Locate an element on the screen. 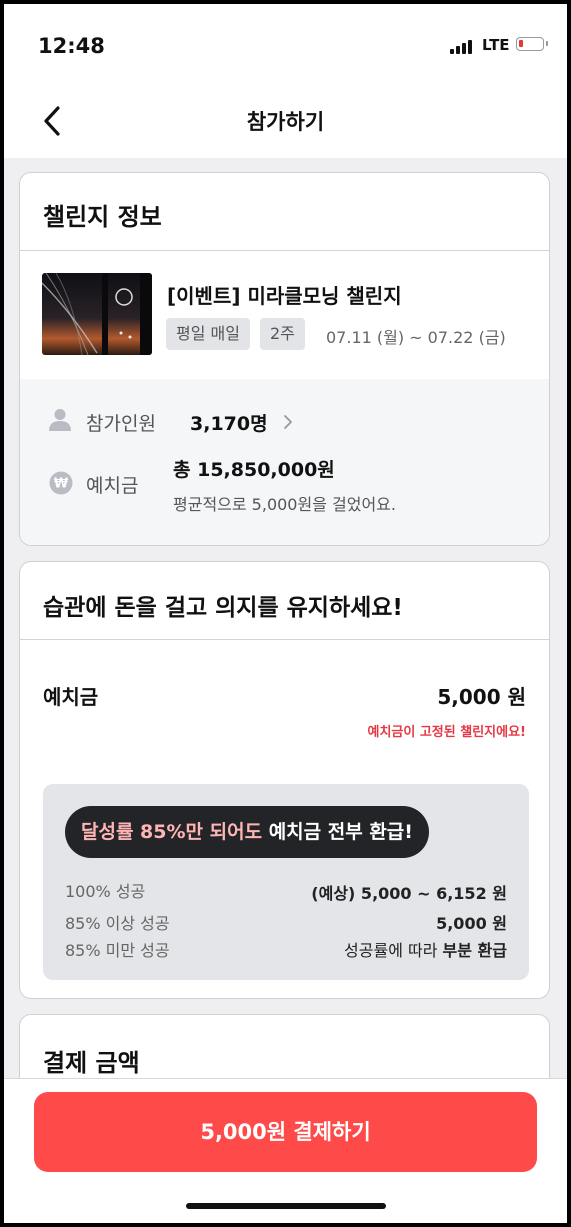  status-bar: 12:48 LTE is located at coordinates (285, 43).